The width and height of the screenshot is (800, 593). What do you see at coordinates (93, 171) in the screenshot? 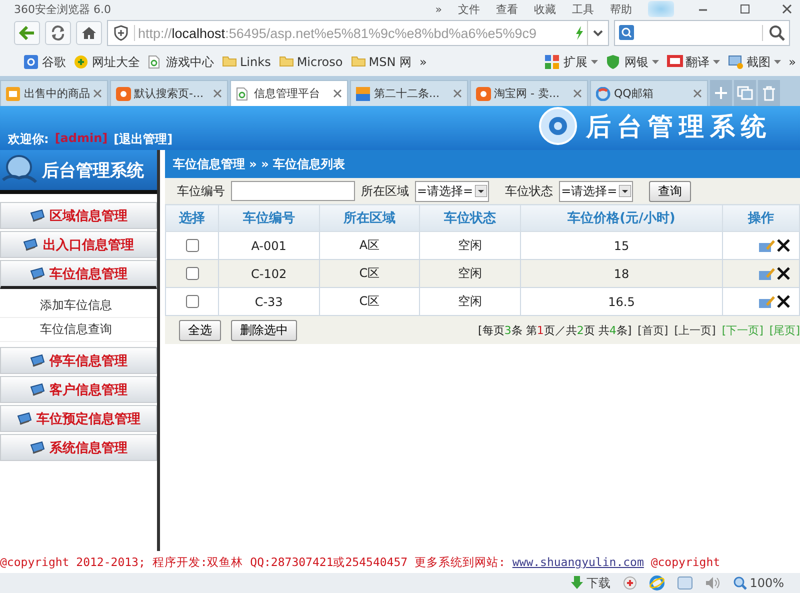
I see `sidebar-title: 后台管理系统` at bounding box center [93, 171].